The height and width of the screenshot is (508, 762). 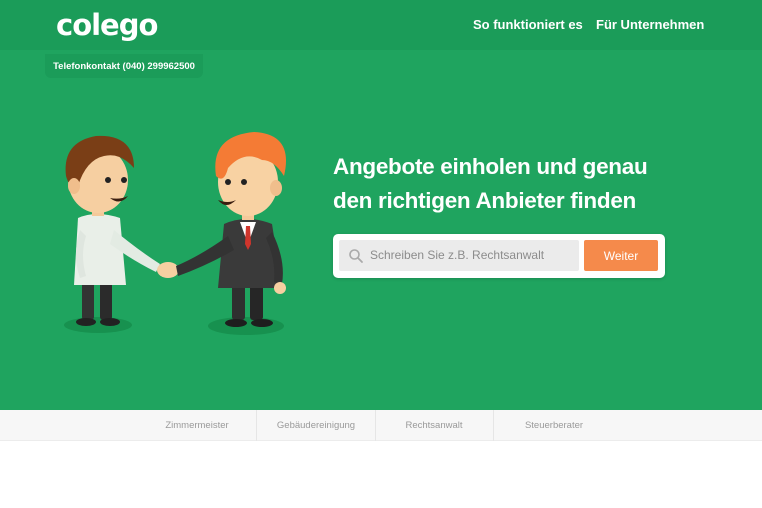 I want to click on handshake-illustration, so click(x=175, y=233).